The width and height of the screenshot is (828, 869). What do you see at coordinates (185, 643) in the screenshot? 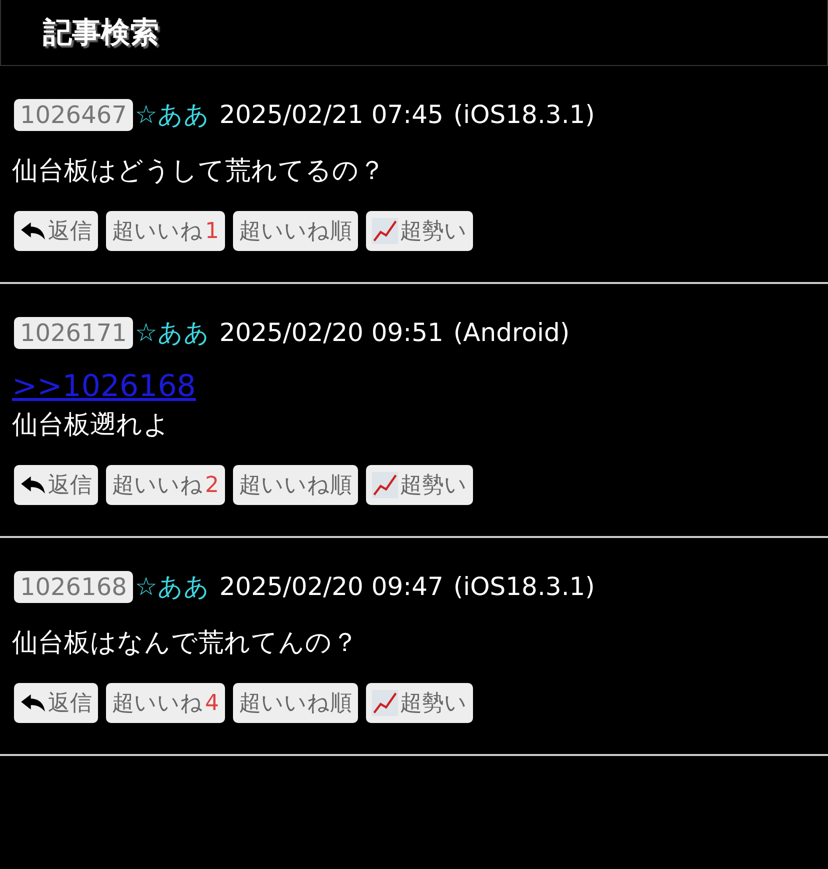
I see `post-body: 仙台板はなんで荒れてんの？` at bounding box center [185, 643].